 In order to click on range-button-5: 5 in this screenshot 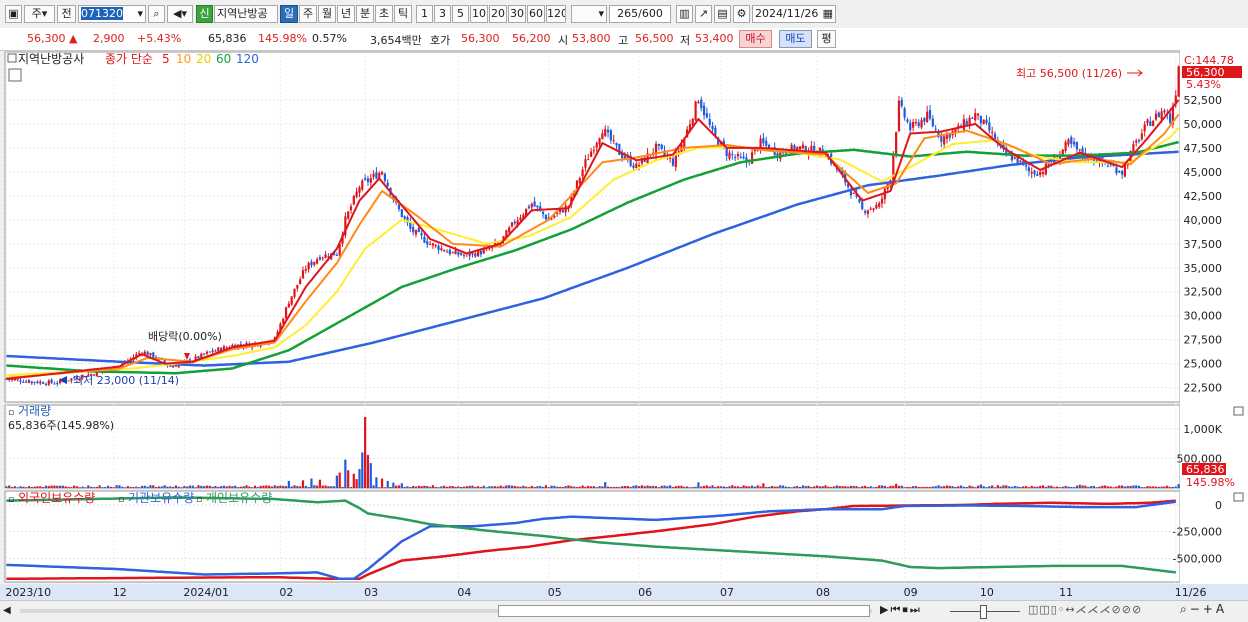, I will do `click(460, 14)`.